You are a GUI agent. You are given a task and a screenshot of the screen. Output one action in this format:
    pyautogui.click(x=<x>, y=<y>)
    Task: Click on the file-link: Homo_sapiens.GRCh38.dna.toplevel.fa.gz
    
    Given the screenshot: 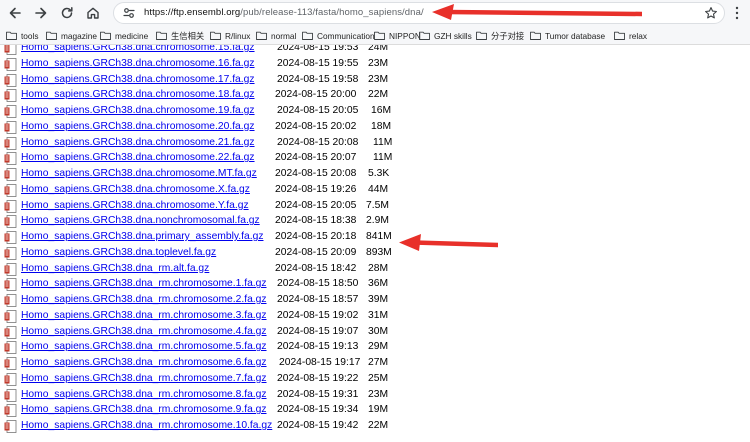 What is the action you would take?
    pyautogui.click(x=118, y=252)
    